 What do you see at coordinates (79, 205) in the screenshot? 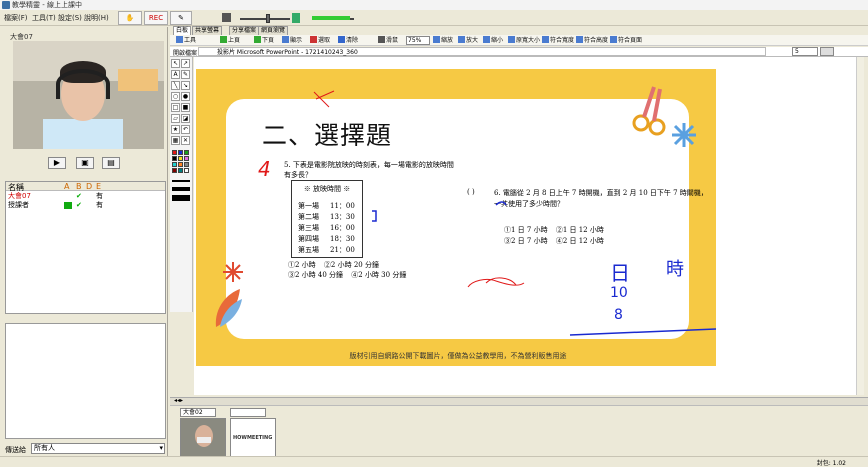
I see `check-icon: ✔` at bounding box center [79, 205].